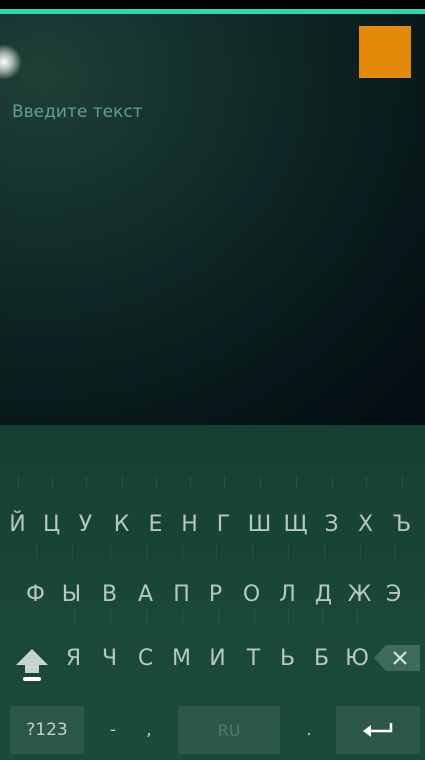  Describe the element at coordinates (321, 646) in the screenshot. I see `key-letter: Б` at that location.